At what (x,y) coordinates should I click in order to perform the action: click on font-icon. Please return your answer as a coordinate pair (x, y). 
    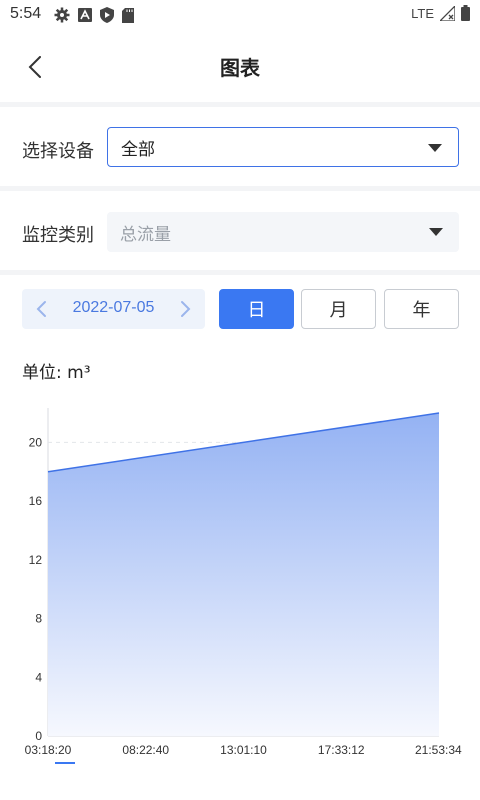
    Looking at the image, I should click on (85, 15).